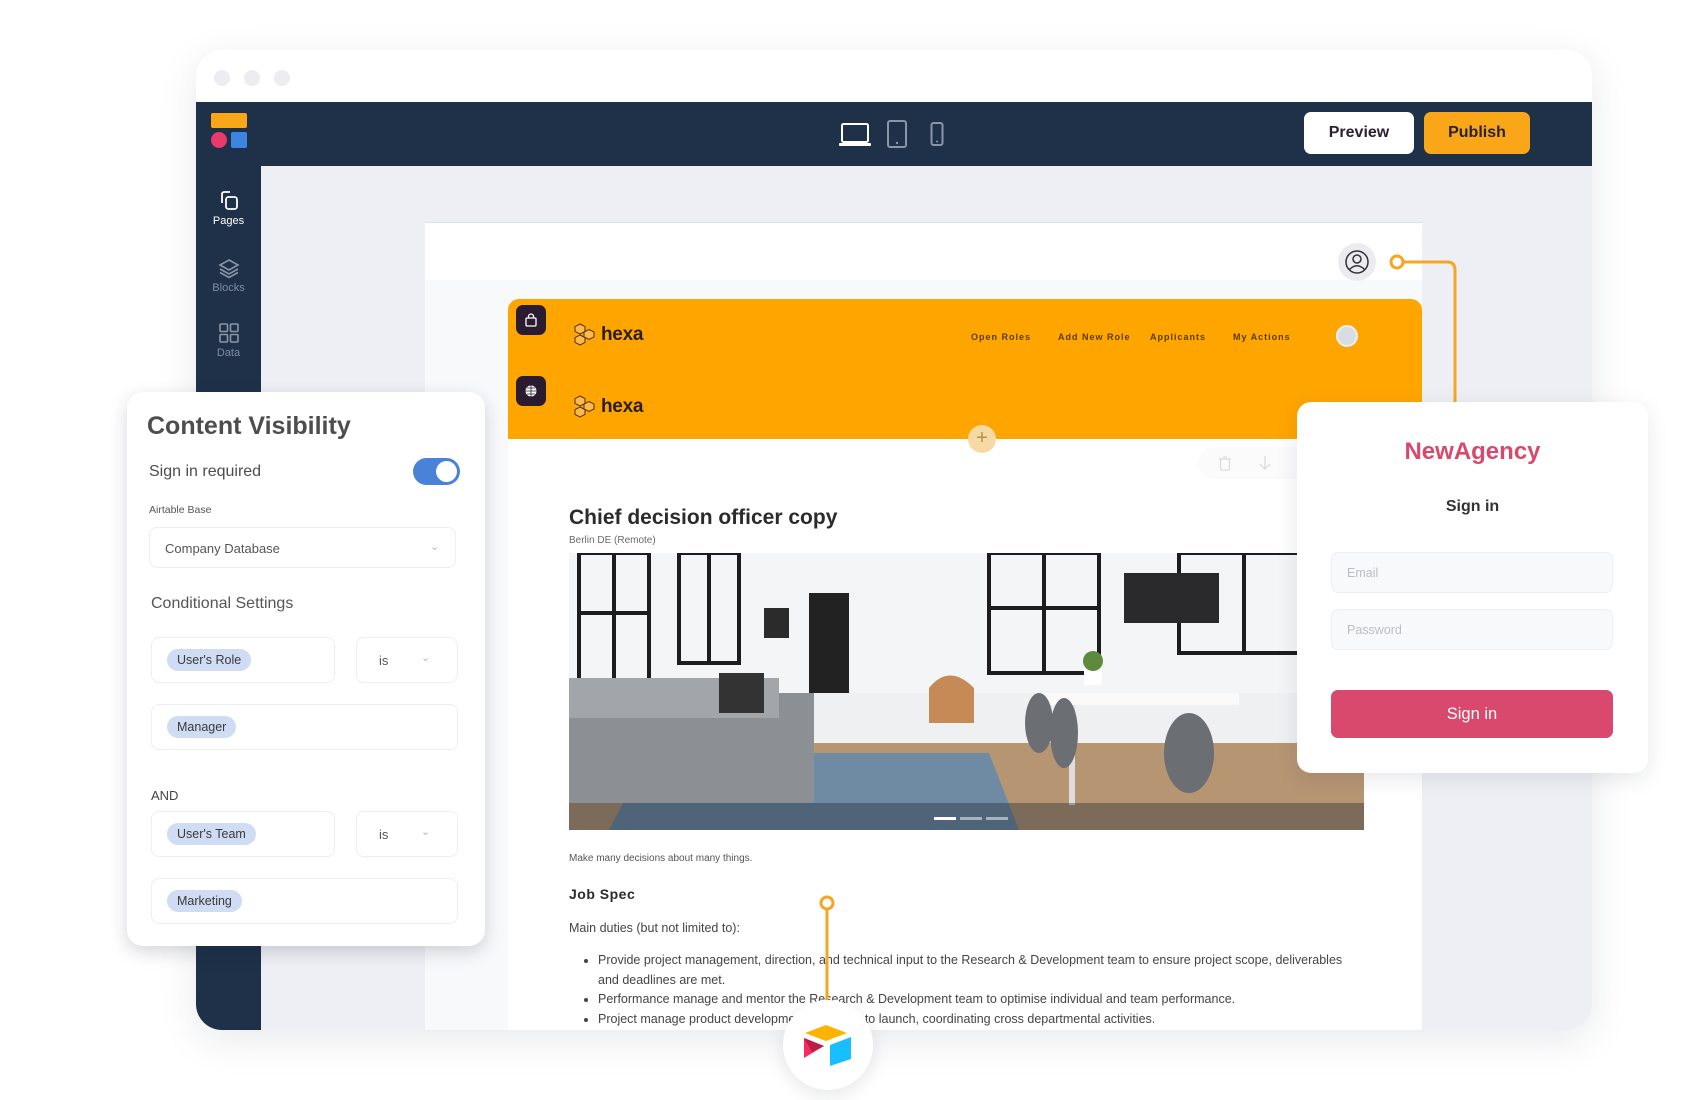 The width and height of the screenshot is (1700, 1100). I want to click on publish-button: Publish, so click(1477, 133).